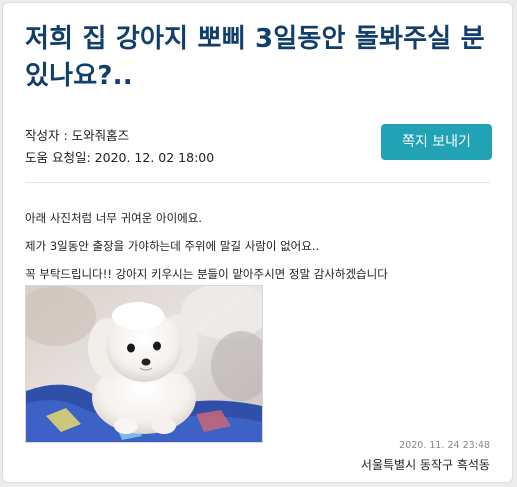  I want to click on author-row: 작성자 : 도와줘홈즈, so click(119, 136).